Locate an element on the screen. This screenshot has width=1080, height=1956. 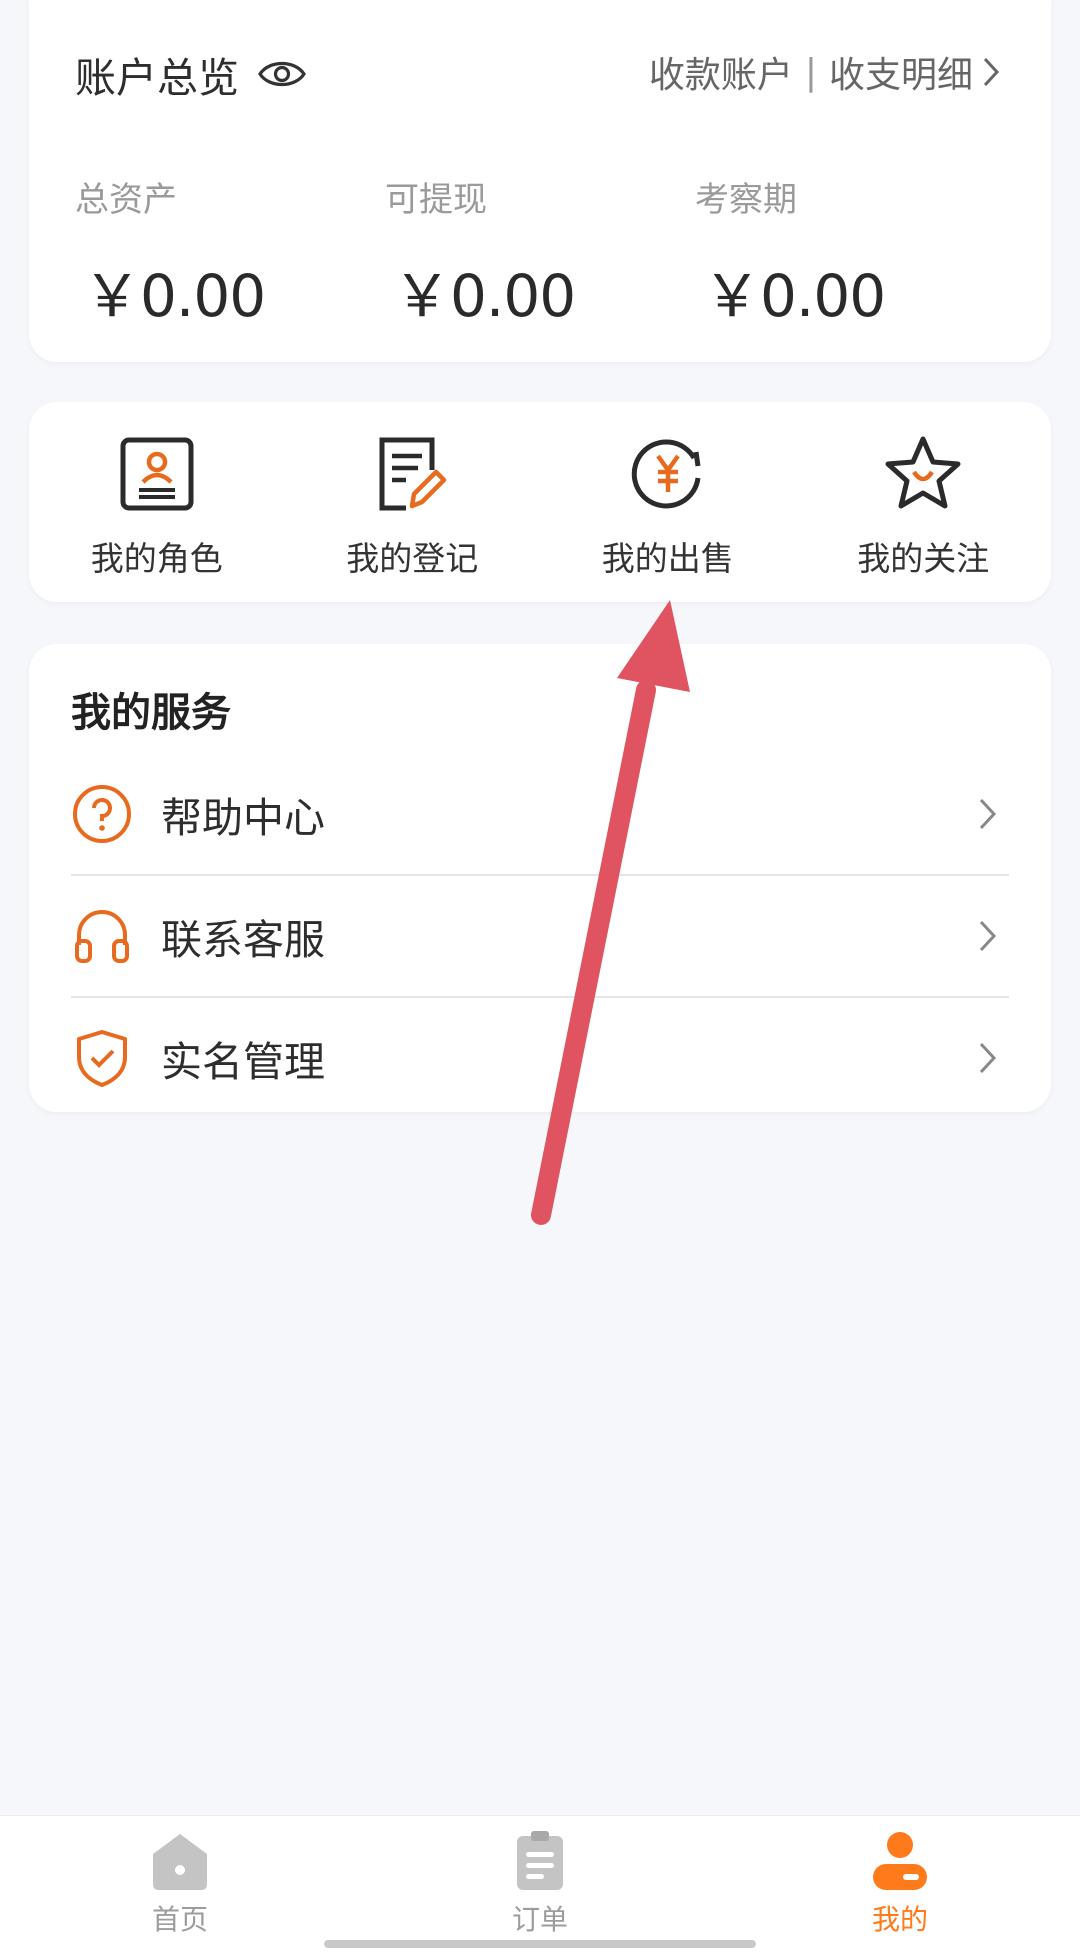
stat-total-assets: 总资产 ￥0.00 is located at coordinates (170, 252).